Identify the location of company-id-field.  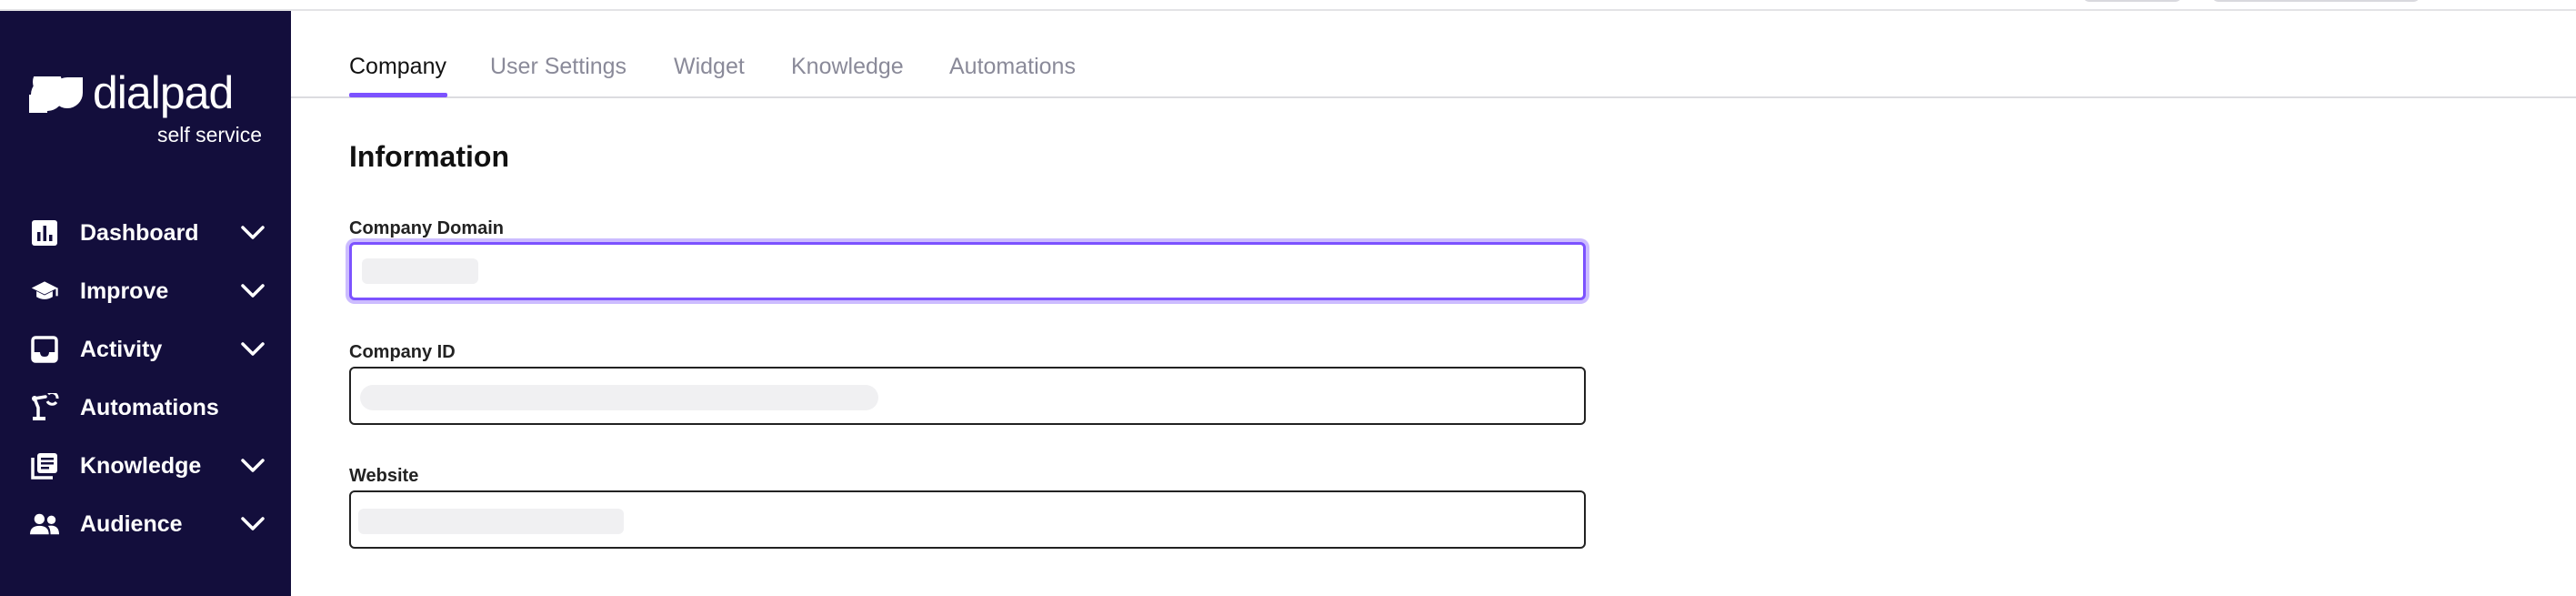
(967, 396).